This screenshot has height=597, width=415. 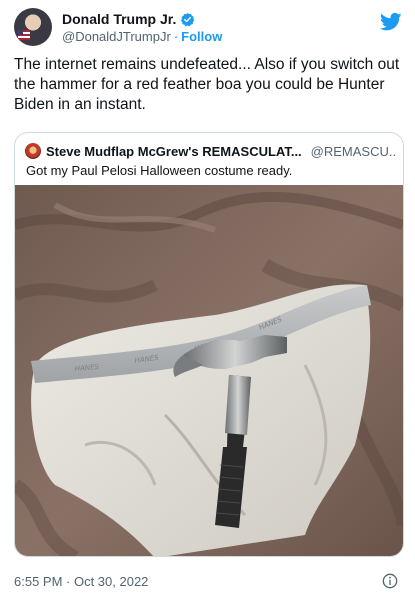 I want to click on twitter-bird-icon, so click(x=391, y=22).